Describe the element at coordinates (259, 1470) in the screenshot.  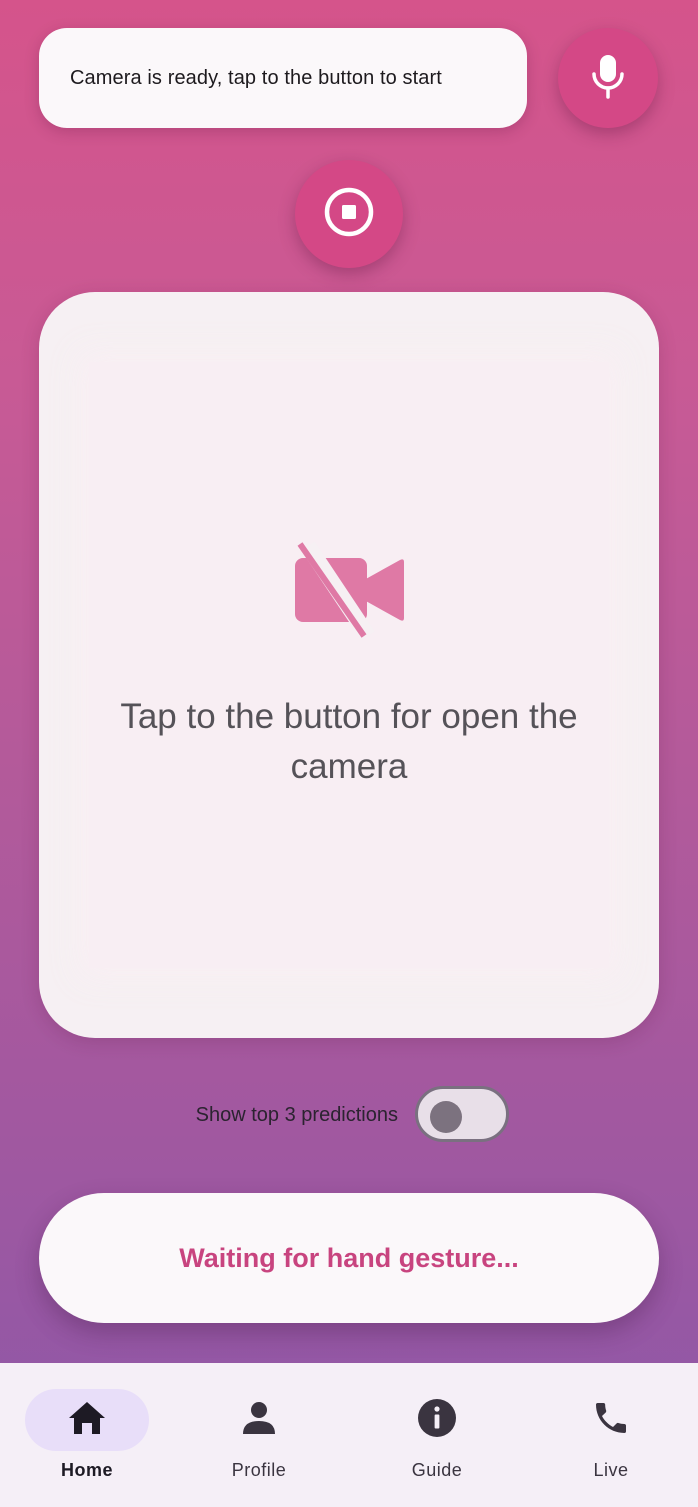
I see `nav-label-profile: Profile` at that location.